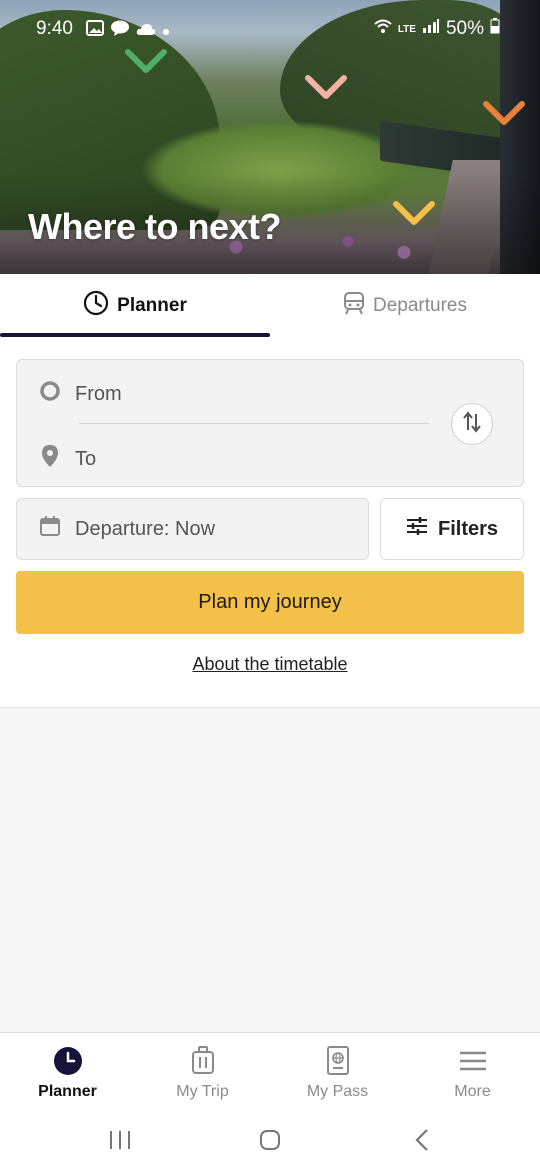  I want to click on signal-icon, so click(431, 29).